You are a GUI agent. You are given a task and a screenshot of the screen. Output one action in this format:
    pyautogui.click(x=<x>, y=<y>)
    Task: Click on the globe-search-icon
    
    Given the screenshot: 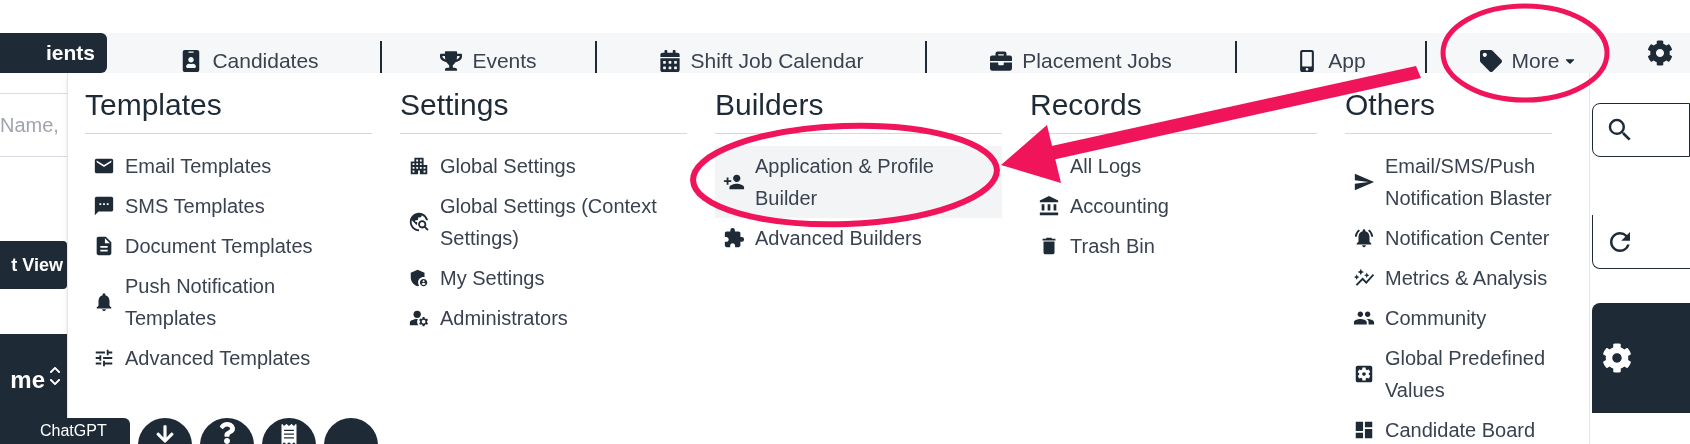 What is the action you would take?
    pyautogui.click(x=419, y=222)
    